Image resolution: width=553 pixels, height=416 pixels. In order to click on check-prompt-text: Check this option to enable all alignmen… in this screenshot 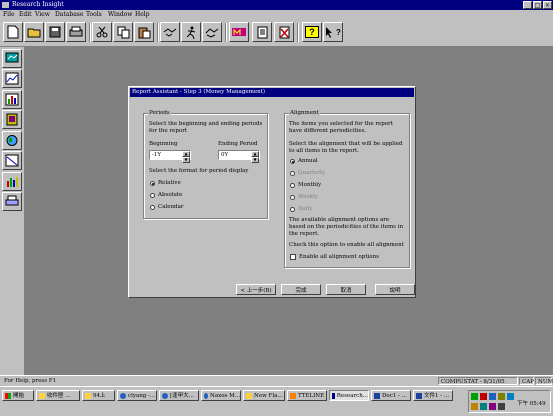, I will do `click(346, 245)`.